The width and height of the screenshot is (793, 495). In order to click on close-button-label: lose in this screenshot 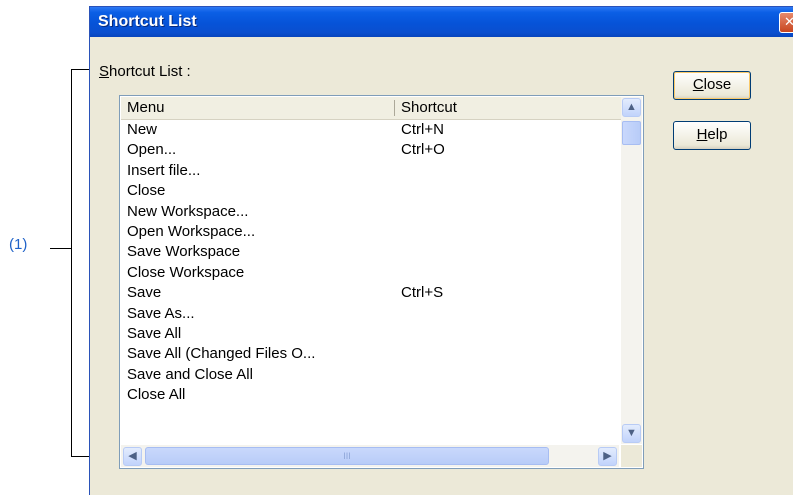, I will do `click(717, 84)`.